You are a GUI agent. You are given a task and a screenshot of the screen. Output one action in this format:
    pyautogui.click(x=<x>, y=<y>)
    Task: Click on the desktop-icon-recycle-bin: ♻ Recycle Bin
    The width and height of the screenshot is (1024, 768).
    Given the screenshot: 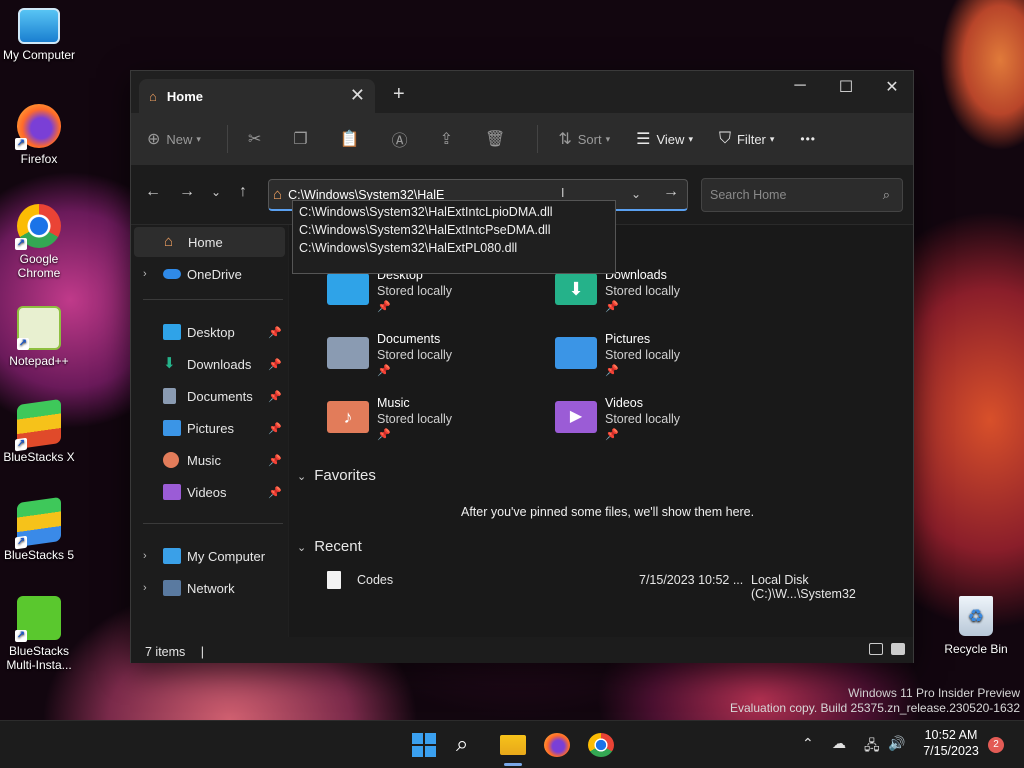 What is the action you would take?
    pyautogui.click(x=976, y=626)
    